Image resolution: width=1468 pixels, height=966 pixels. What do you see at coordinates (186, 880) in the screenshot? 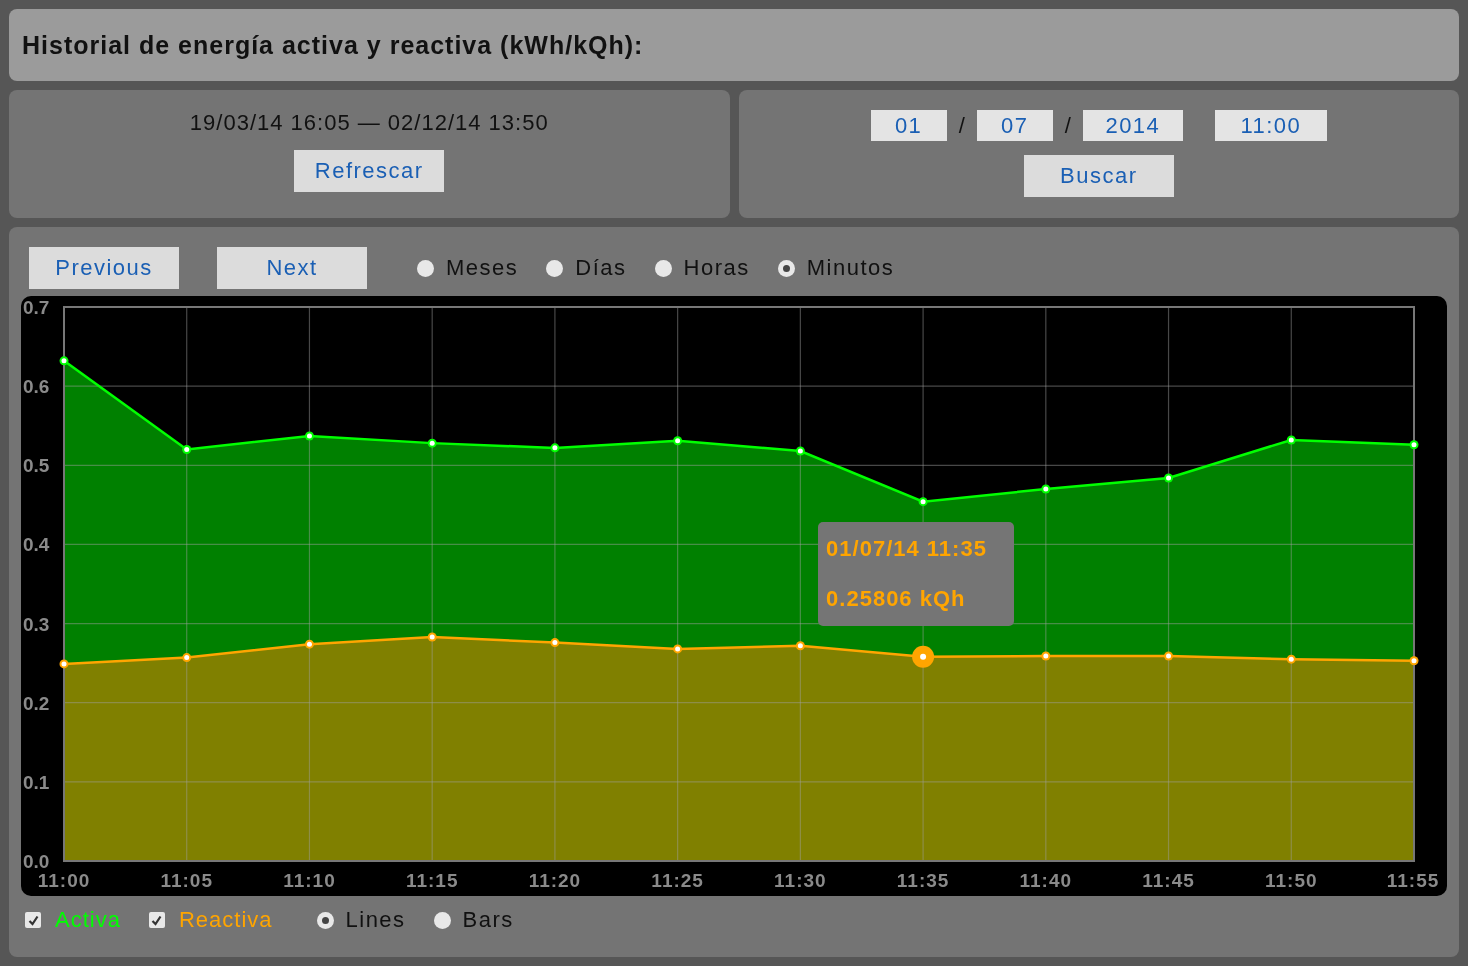
I see `x-tick-label: 11:05` at bounding box center [186, 880].